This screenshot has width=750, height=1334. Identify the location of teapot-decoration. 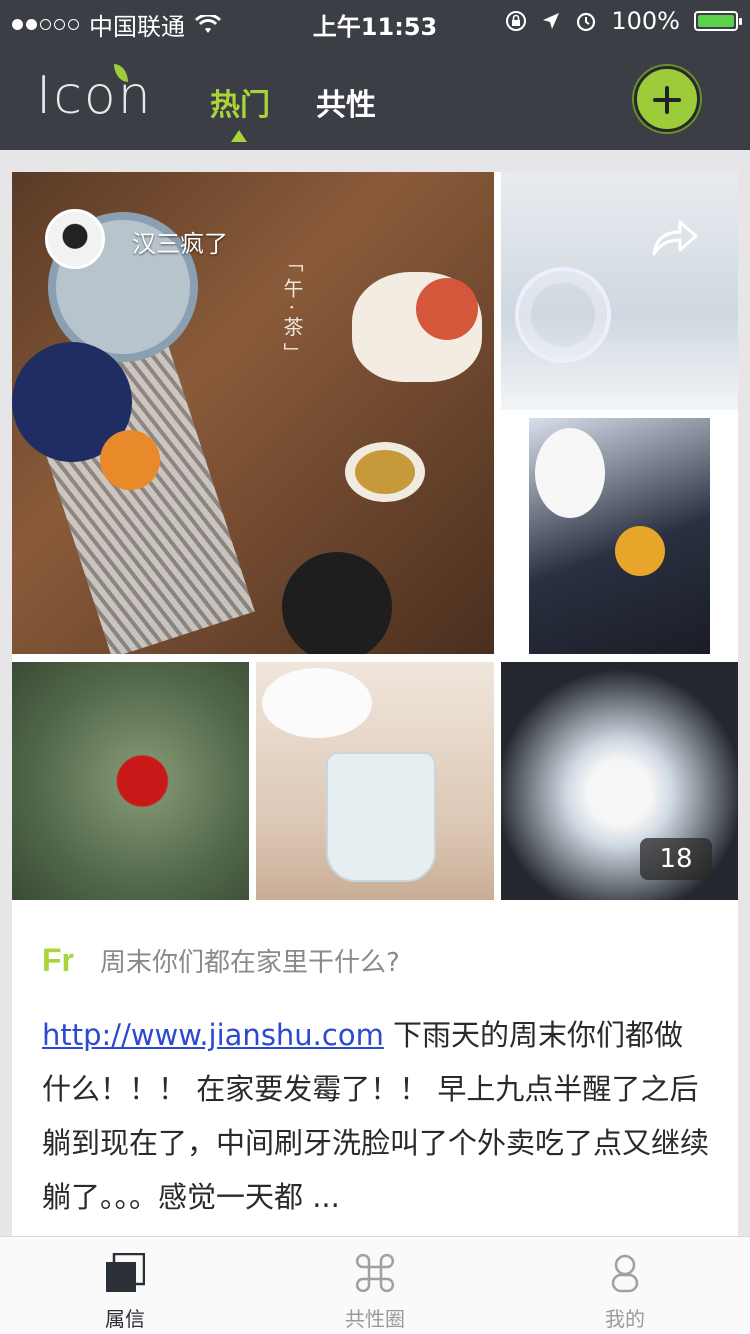
(417, 327).